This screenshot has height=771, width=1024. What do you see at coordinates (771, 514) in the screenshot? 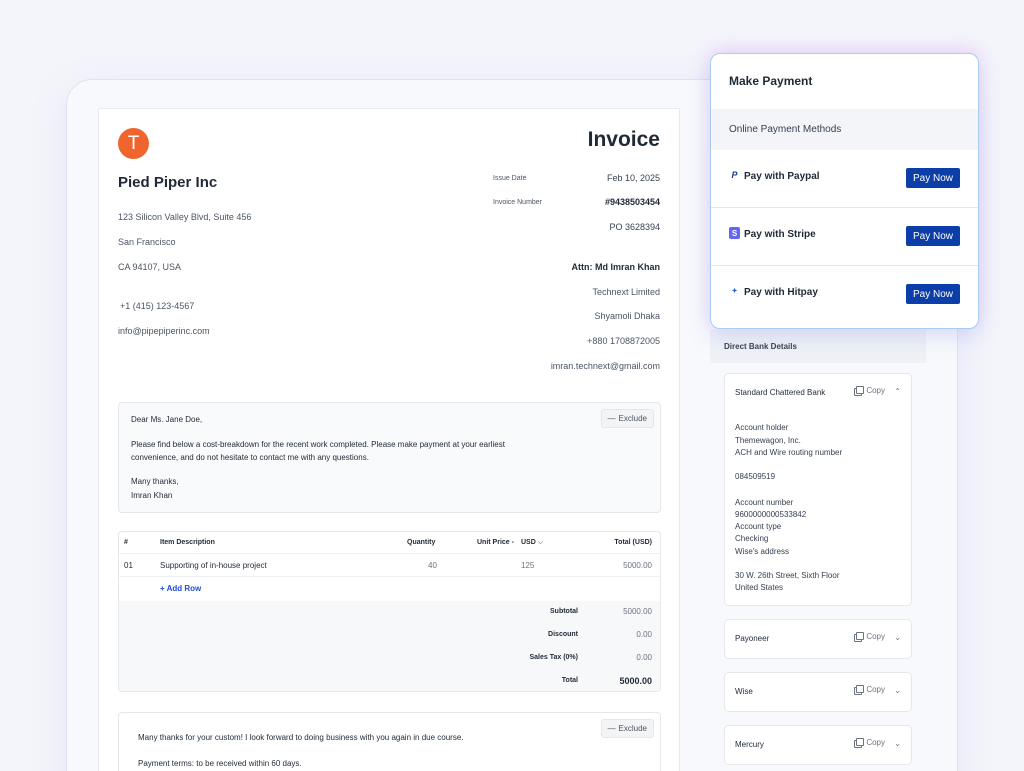
I see `bank-detail-line: 9600000000533842` at bounding box center [771, 514].